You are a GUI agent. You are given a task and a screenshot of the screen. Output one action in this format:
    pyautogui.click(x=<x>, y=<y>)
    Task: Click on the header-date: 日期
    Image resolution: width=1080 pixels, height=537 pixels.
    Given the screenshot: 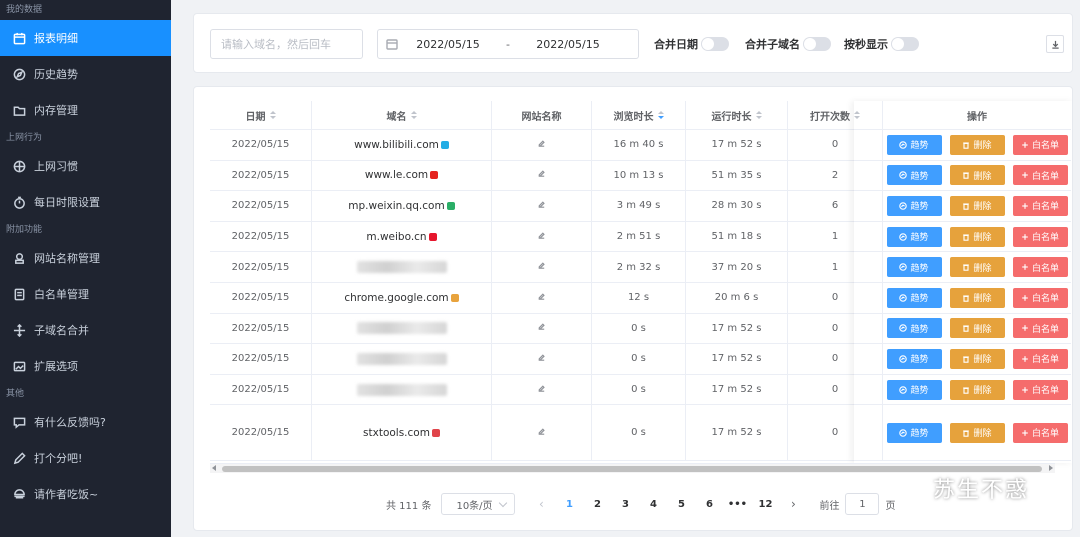 What is the action you would take?
    pyautogui.click(x=261, y=115)
    